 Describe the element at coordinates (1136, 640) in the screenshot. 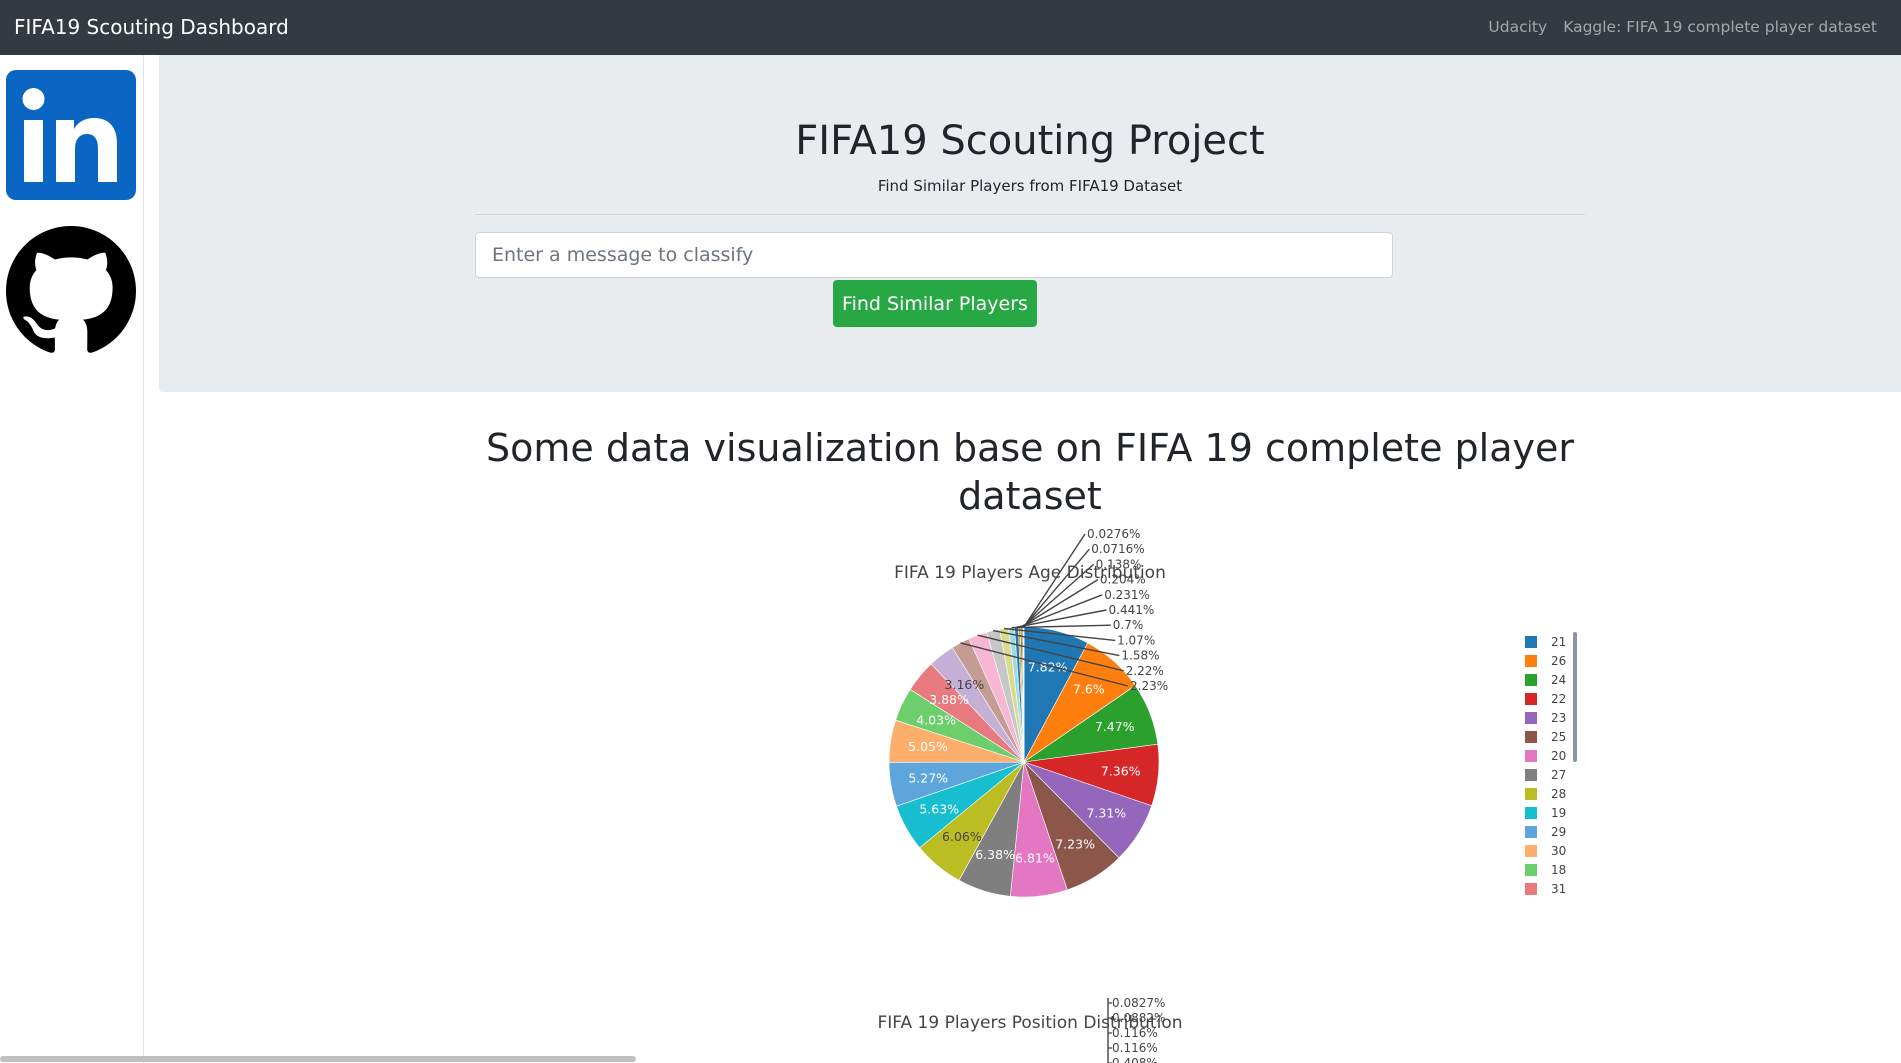

I see `pie-label-age-35: 1.07%` at that location.